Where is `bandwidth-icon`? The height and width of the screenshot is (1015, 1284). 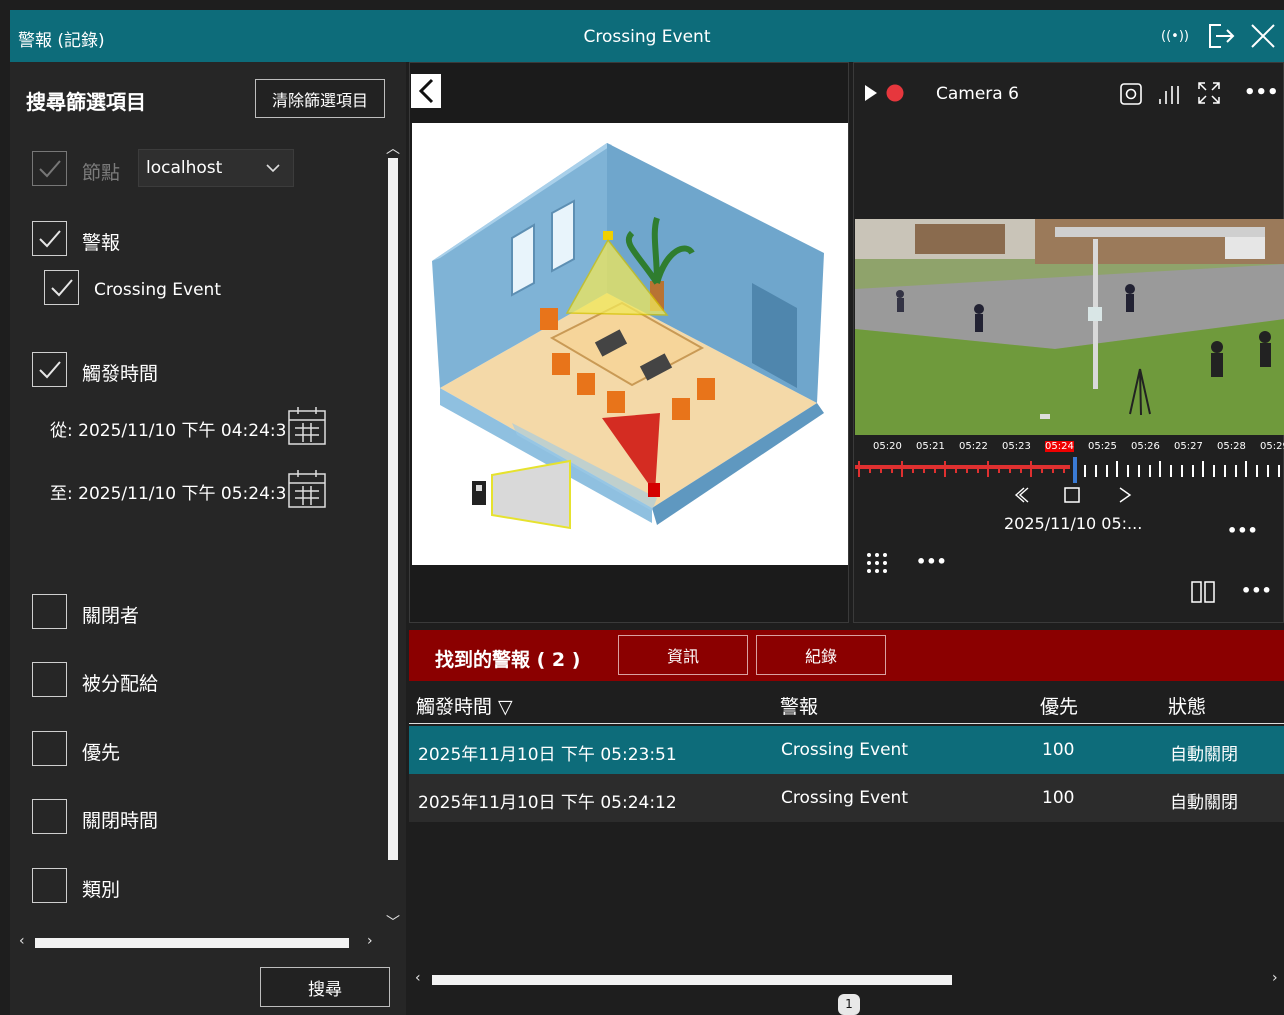
bandwidth-icon is located at coordinates (1170, 96).